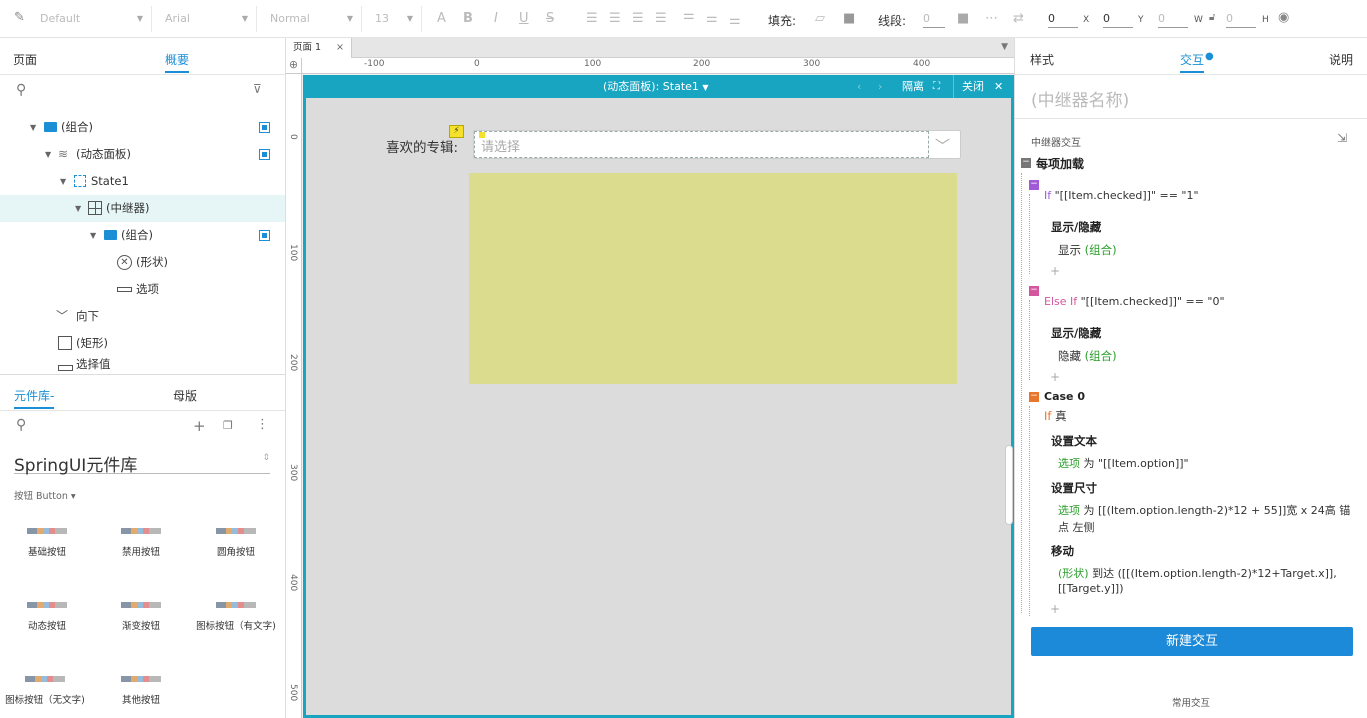 The image size is (1367, 718). I want to click on component-item: 禁用按钮, so click(141, 543).